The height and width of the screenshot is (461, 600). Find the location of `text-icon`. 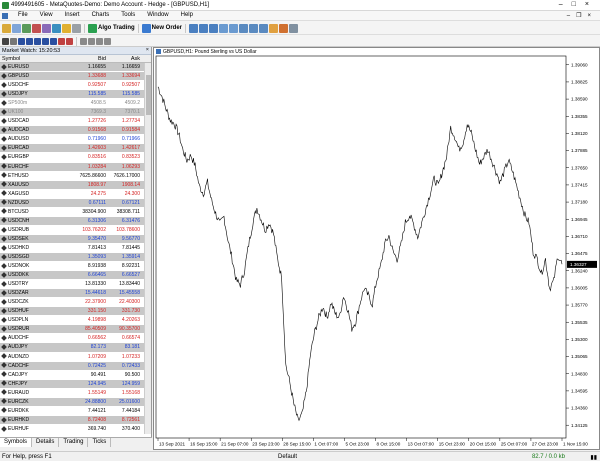

text-icon is located at coordinates (61, 41).